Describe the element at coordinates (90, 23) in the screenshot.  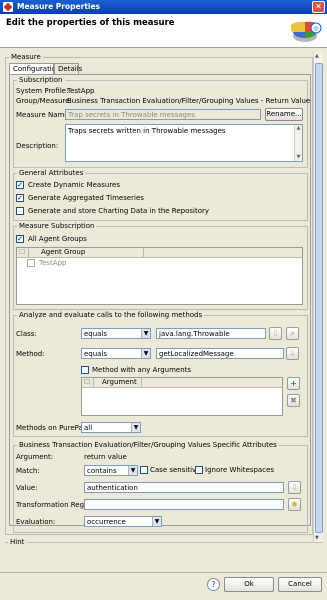
I see `page-title: Edit the properties of this measure` at that location.